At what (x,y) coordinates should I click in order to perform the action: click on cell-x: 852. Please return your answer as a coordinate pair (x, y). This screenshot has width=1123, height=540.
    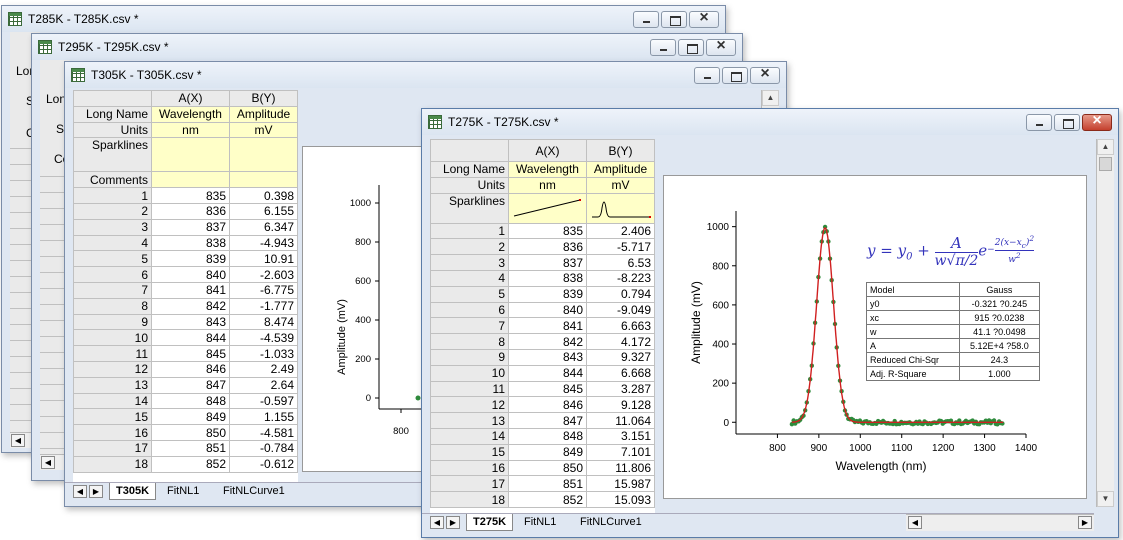
    Looking at the image, I should click on (547, 499).